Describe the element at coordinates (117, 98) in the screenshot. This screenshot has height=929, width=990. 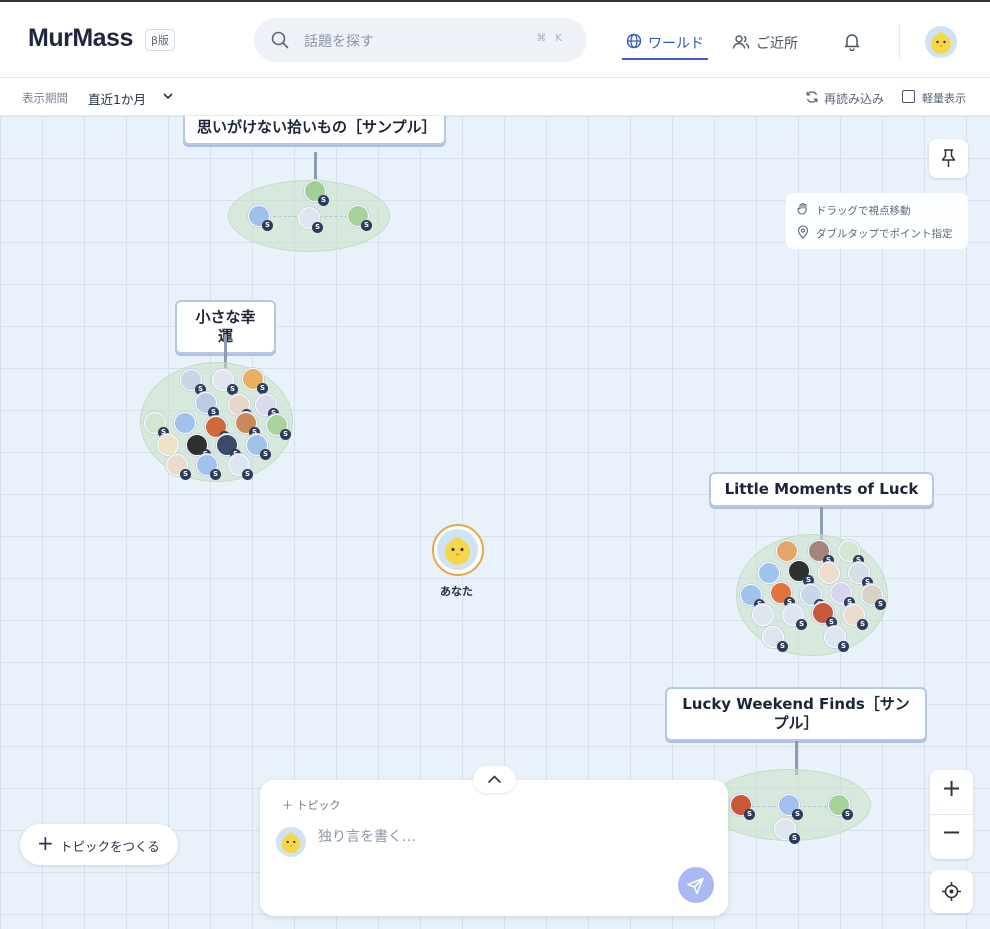
I see `period-select: 直近1か月` at that location.